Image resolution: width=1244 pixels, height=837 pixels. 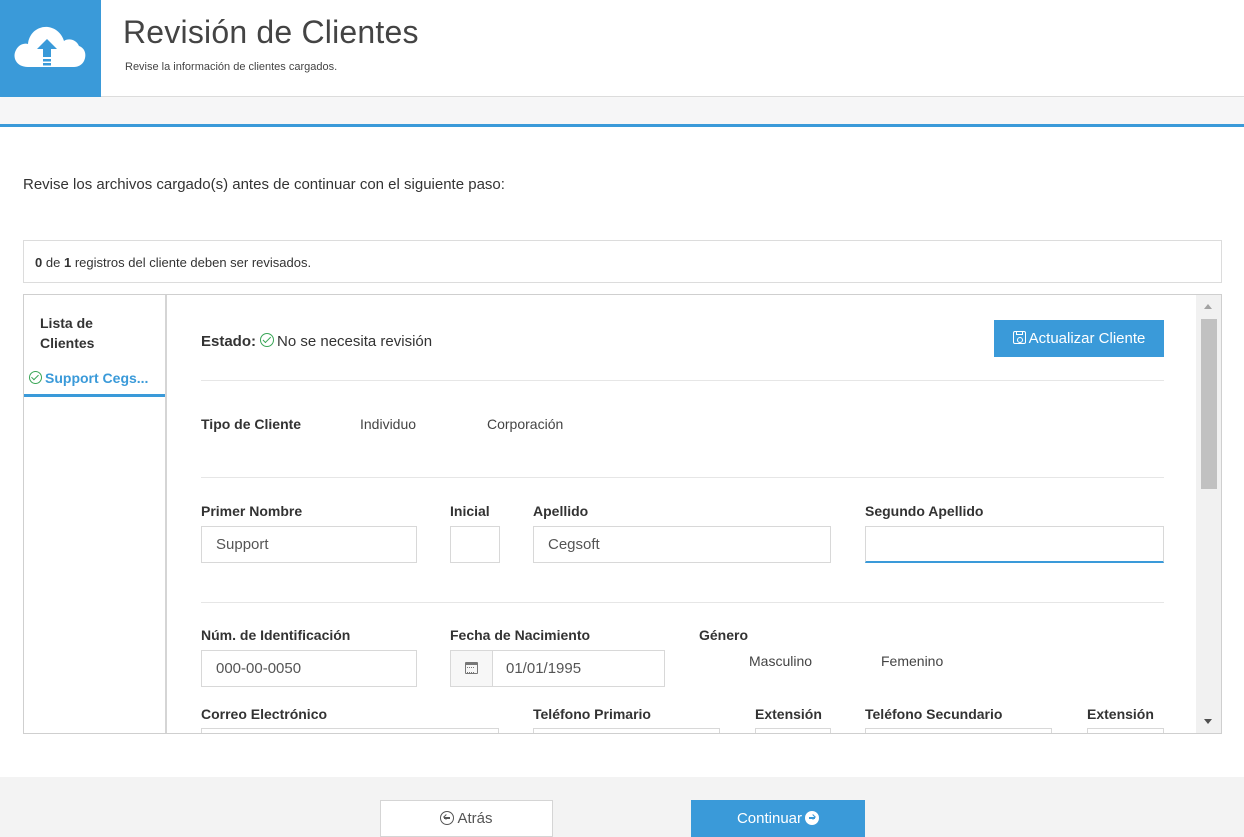 What do you see at coordinates (622, 111) in the screenshot?
I see `header-band` at bounding box center [622, 111].